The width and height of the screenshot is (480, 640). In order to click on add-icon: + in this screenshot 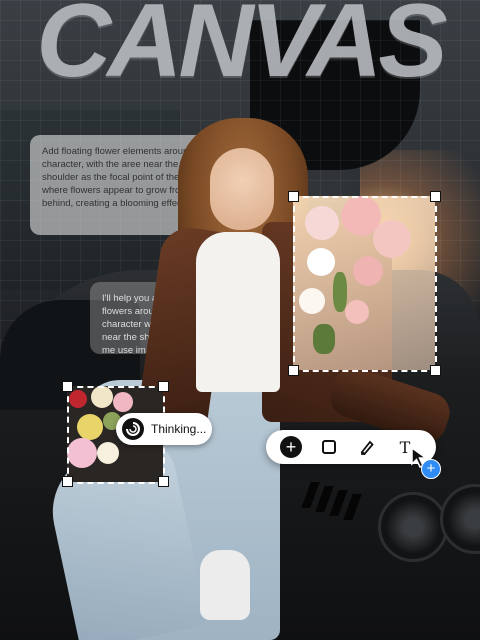, I will do `click(291, 447)`.